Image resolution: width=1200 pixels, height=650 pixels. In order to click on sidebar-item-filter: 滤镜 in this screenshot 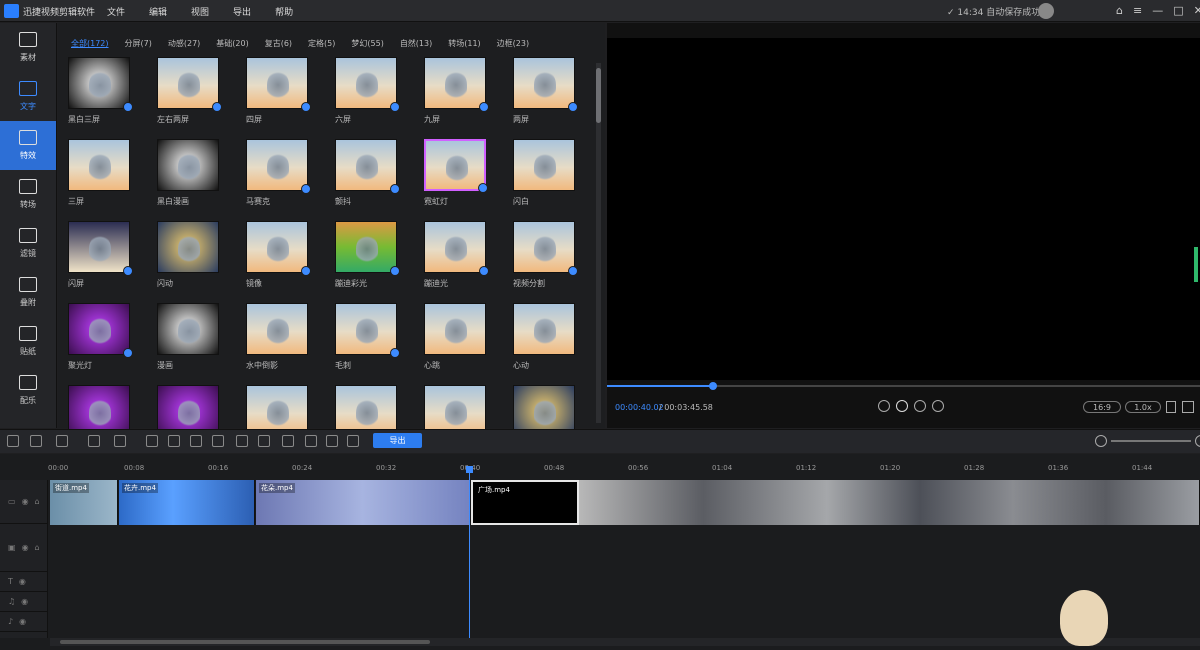, I will do `click(28, 243)`.